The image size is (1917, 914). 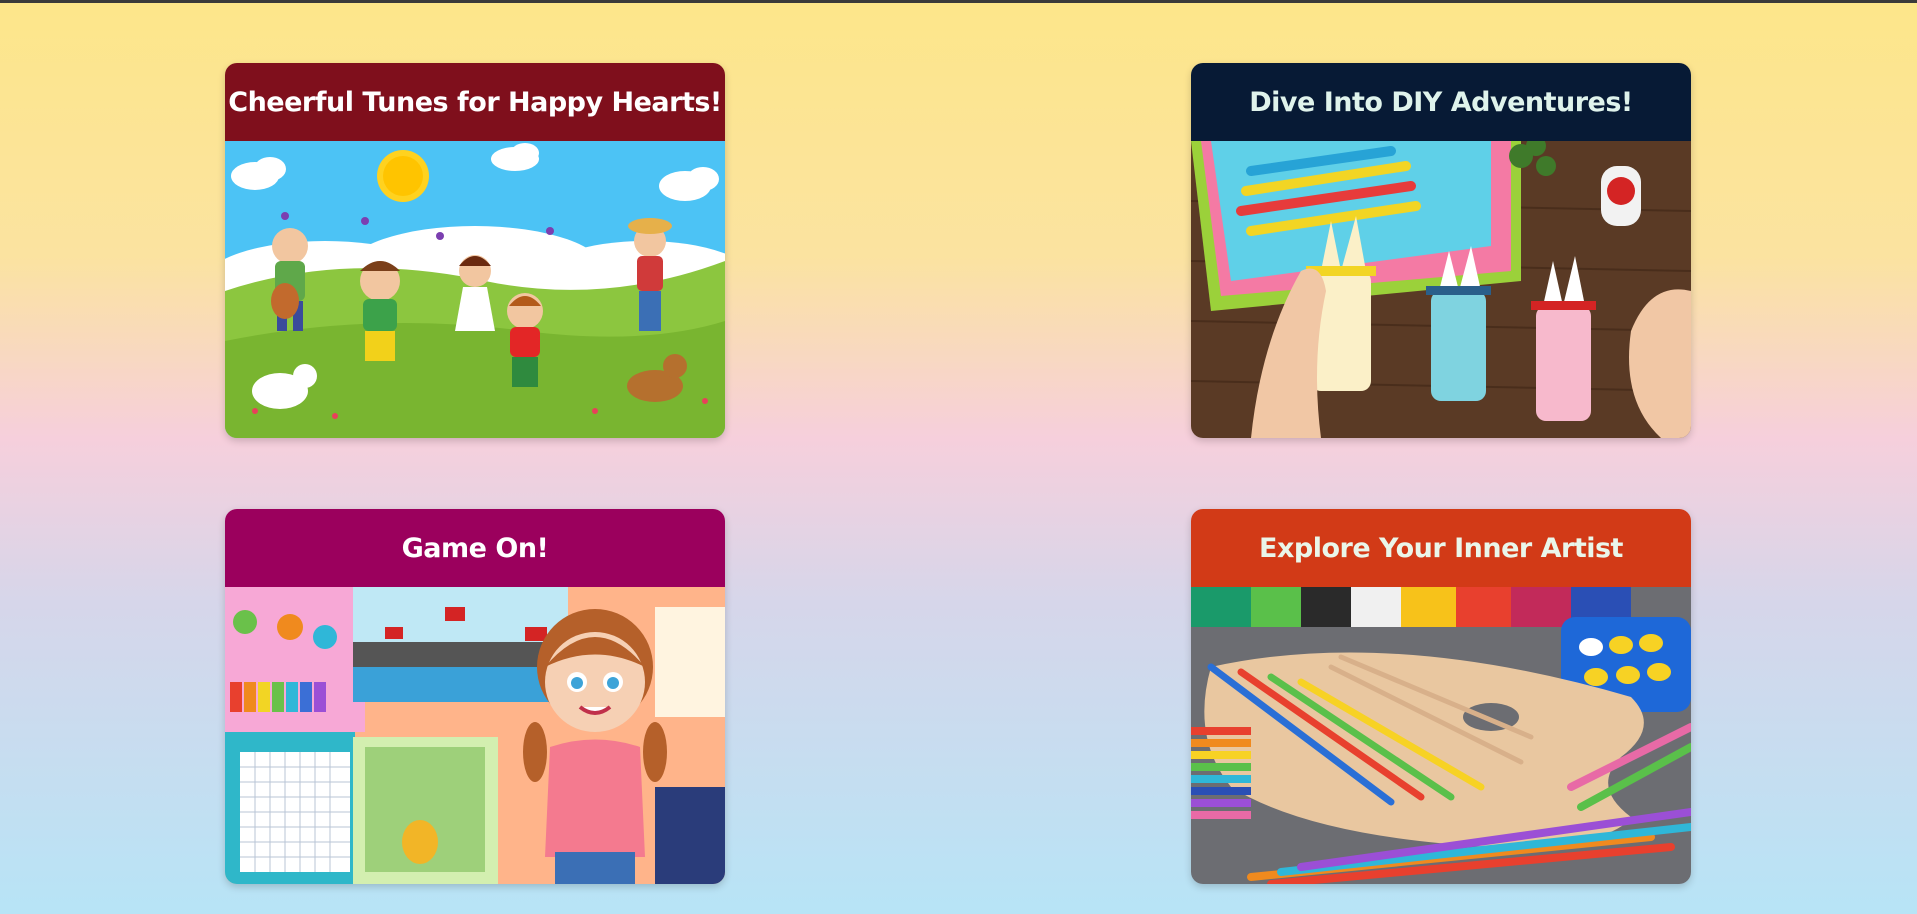 I want to click on card-image-kids-music, so click(x=475, y=289).